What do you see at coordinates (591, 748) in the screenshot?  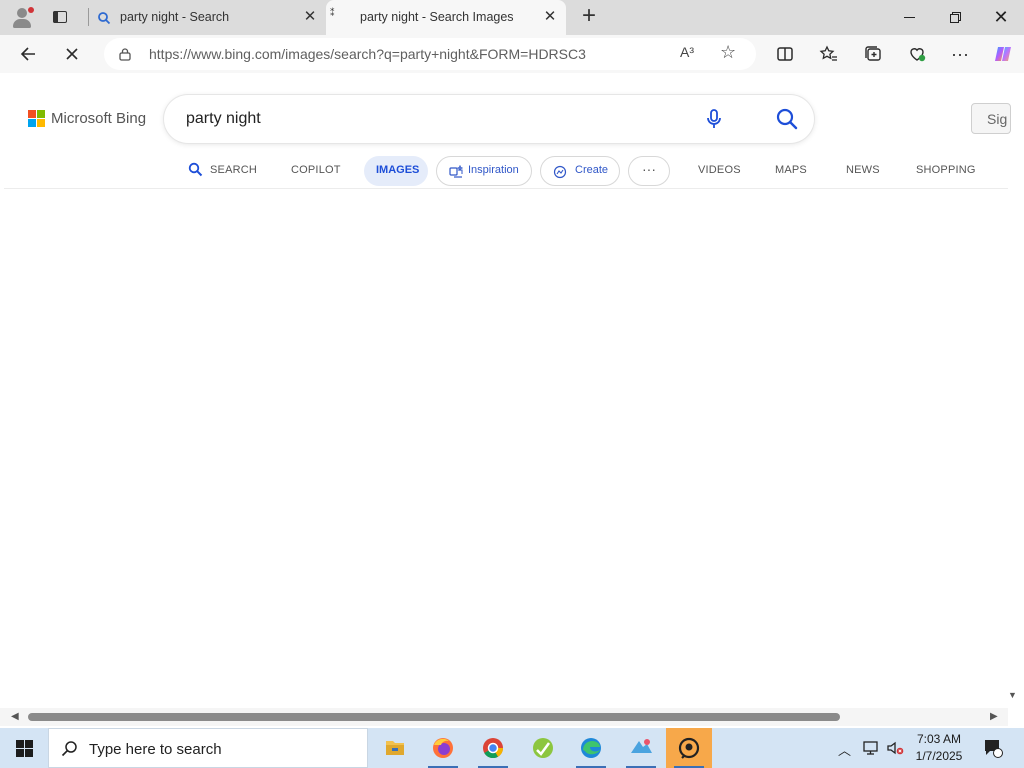 I see `edge-icon` at bounding box center [591, 748].